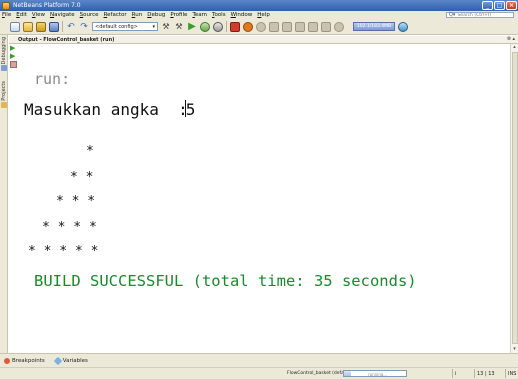 The width and height of the screenshot is (518, 379). Describe the element at coordinates (511, 39) in the screenshot. I see `panel-controls: ⊗ ▴` at that location.